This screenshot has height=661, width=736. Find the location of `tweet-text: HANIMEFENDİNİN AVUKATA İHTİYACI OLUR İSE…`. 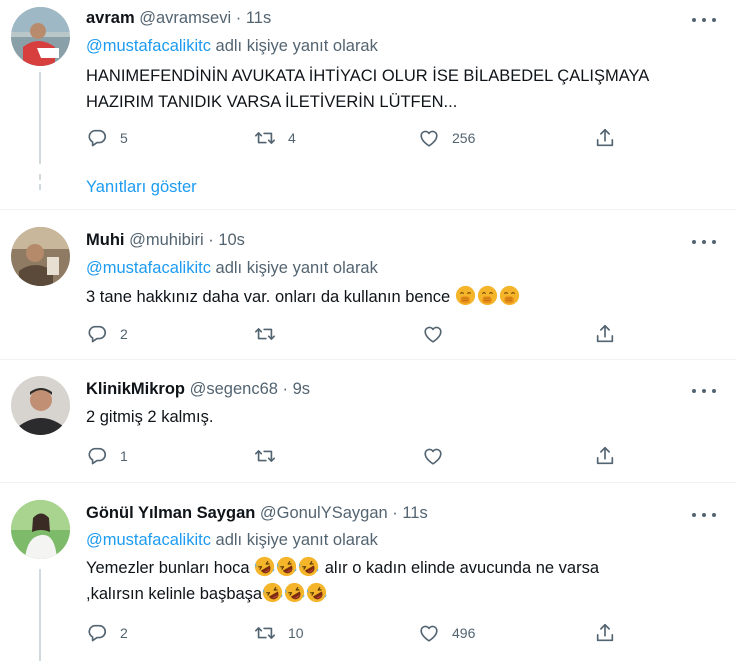

tweet-text: HANIMEFENDİNİN AVUKATA İHTİYACI OLUR İSE… is located at coordinates (396, 89).